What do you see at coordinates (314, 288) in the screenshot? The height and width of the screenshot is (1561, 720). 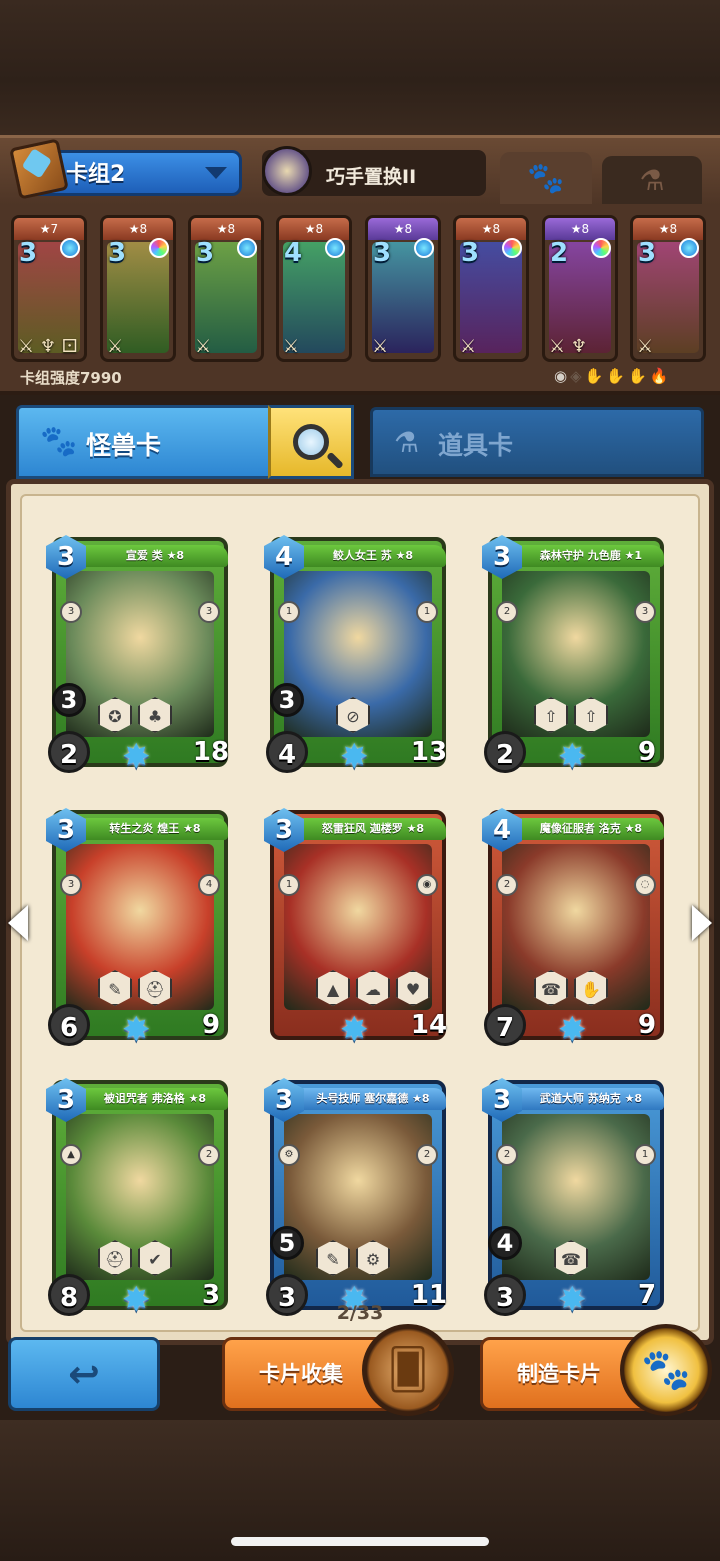 I see `deck-card: ★8 4 ⚔` at bounding box center [314, 288].